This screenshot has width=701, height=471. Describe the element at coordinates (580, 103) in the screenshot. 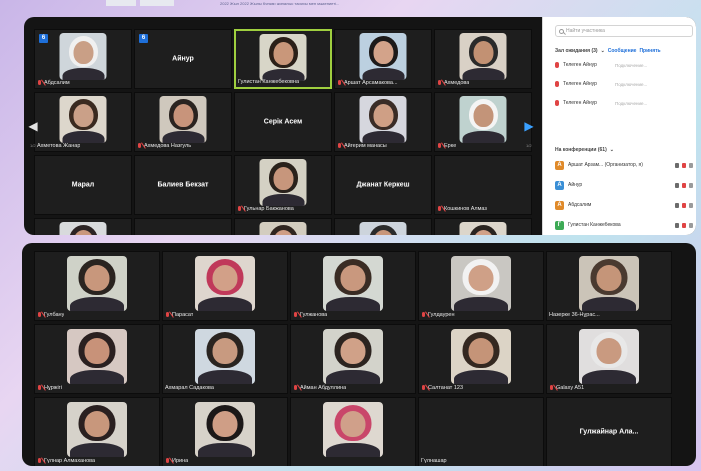

I see `waiting-participant-name: Телеген Айнур` at that location.